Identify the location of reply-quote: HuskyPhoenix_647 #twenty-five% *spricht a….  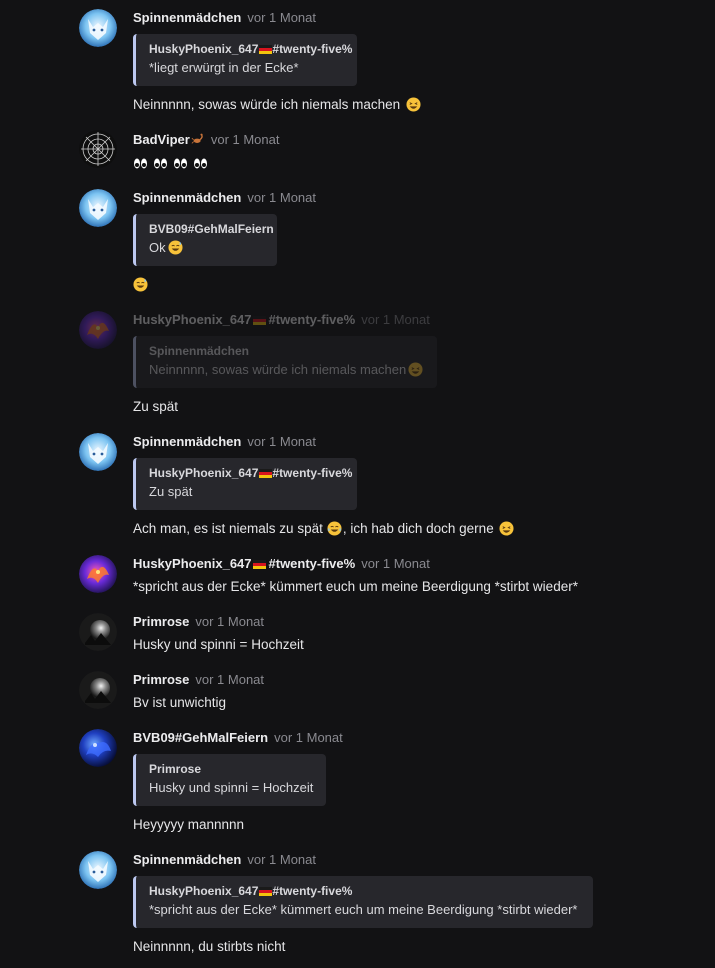
(363, 902).